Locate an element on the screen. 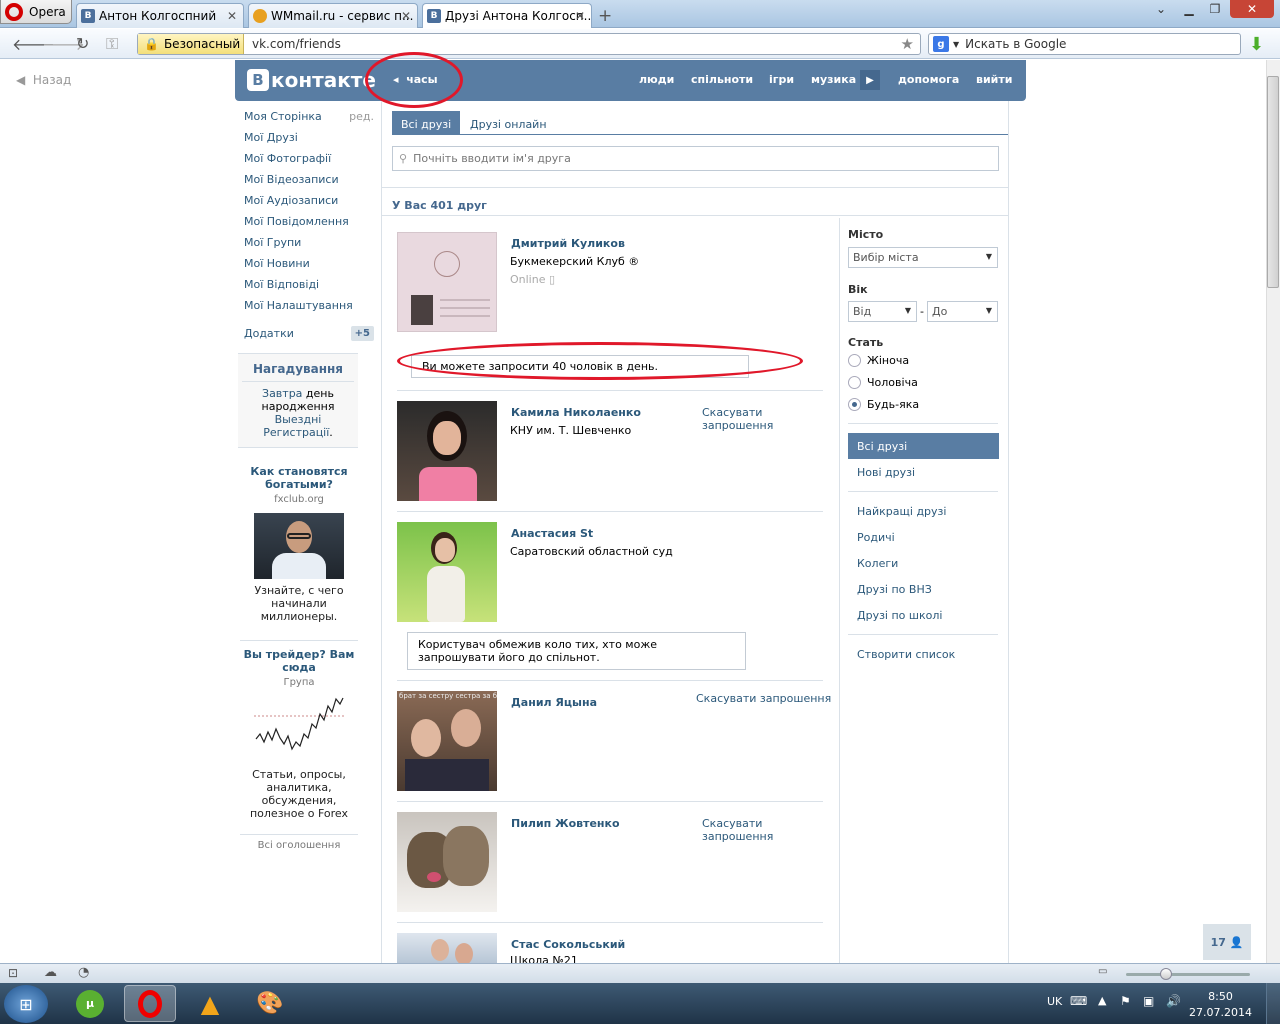 Image resolution: width=1280 pixels, height=1024 pixels. menu-label: Моя Сторінка is located at coordinates (283, 116).